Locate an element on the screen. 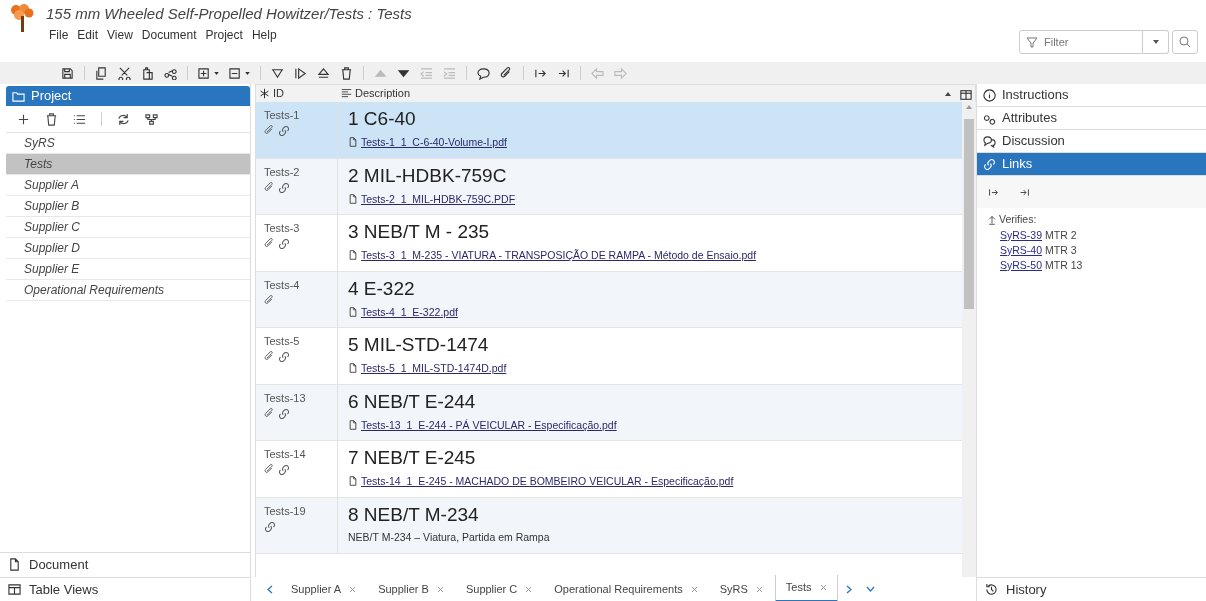 This screenshot has width=1206, height=601. table-row: Tests-2 2 MIL-HDBK-759C Tests-2_1_MIL-HDBK-759C.PDF is located at coordinates (609, 186).